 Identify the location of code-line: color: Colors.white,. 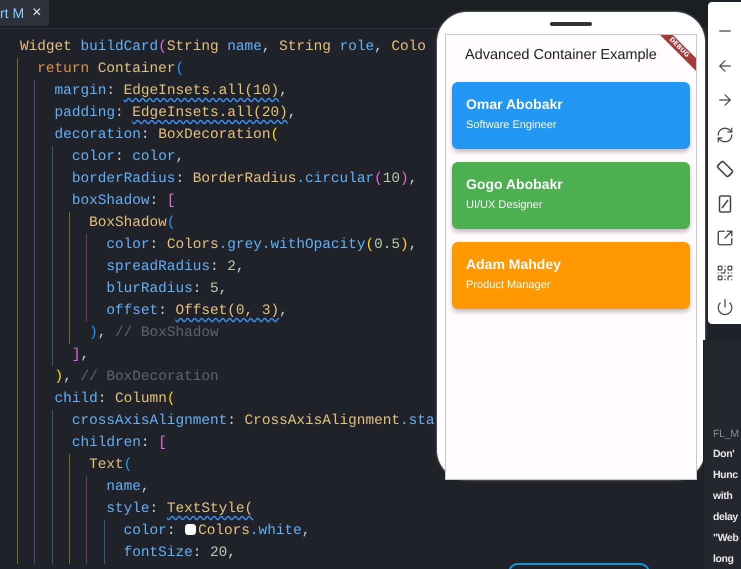
(216, 531).